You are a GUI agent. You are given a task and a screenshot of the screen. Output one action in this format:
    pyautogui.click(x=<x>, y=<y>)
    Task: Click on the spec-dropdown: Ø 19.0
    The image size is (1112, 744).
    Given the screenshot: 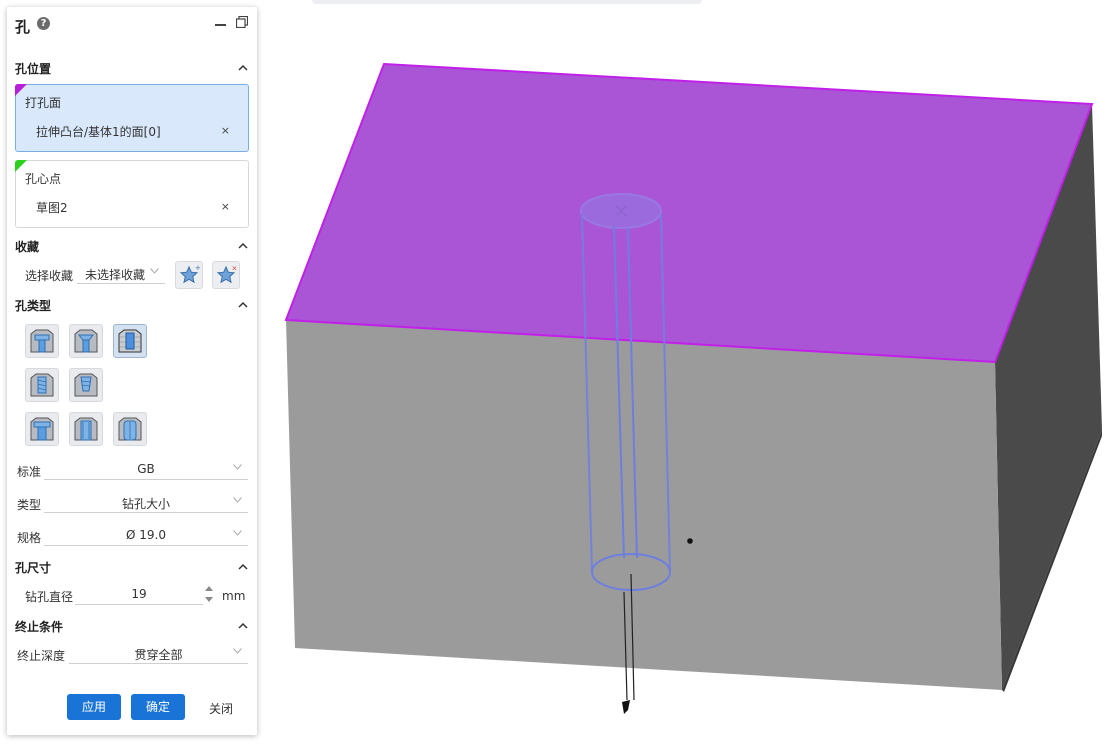 What is the action you would take?
    pyautogui.click(x=146, y=535)
    